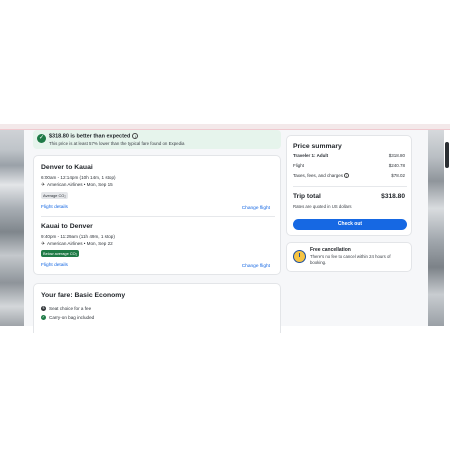  I want to click on leg-divider, so click(158, 216).